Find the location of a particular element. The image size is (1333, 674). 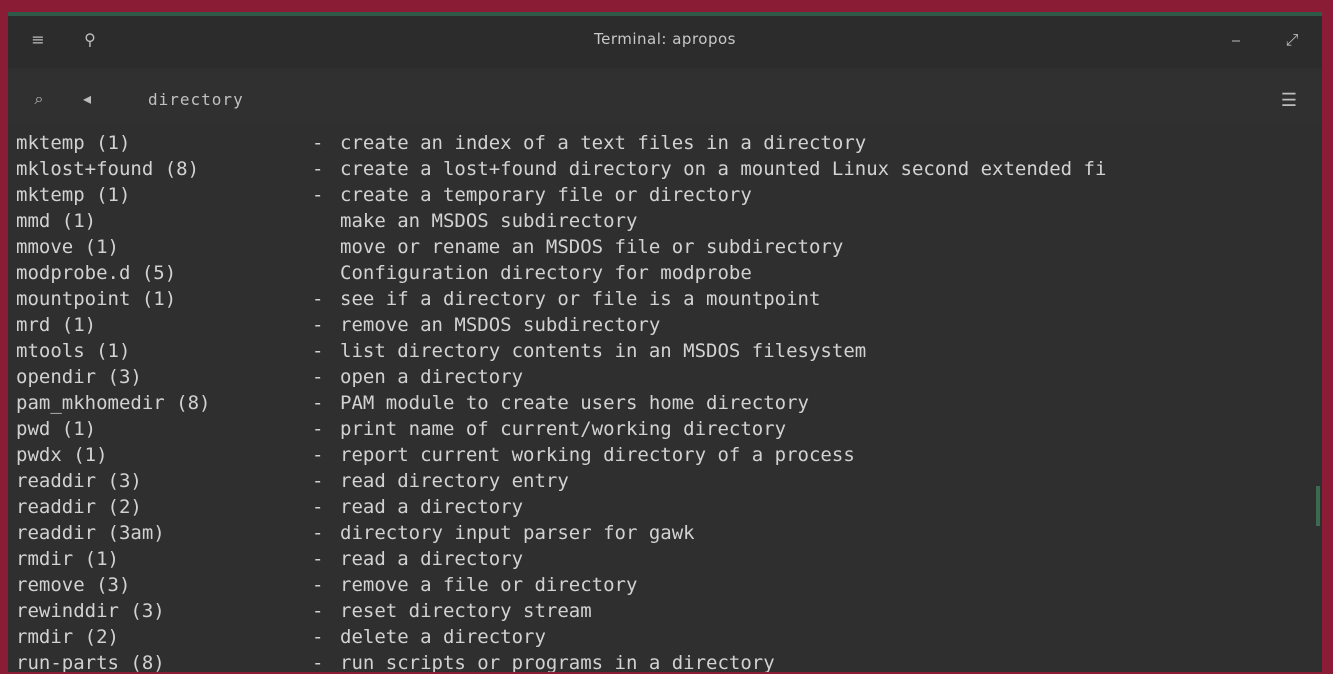

man-page-name: rmdir (2) is located at coordinates (67, 637).